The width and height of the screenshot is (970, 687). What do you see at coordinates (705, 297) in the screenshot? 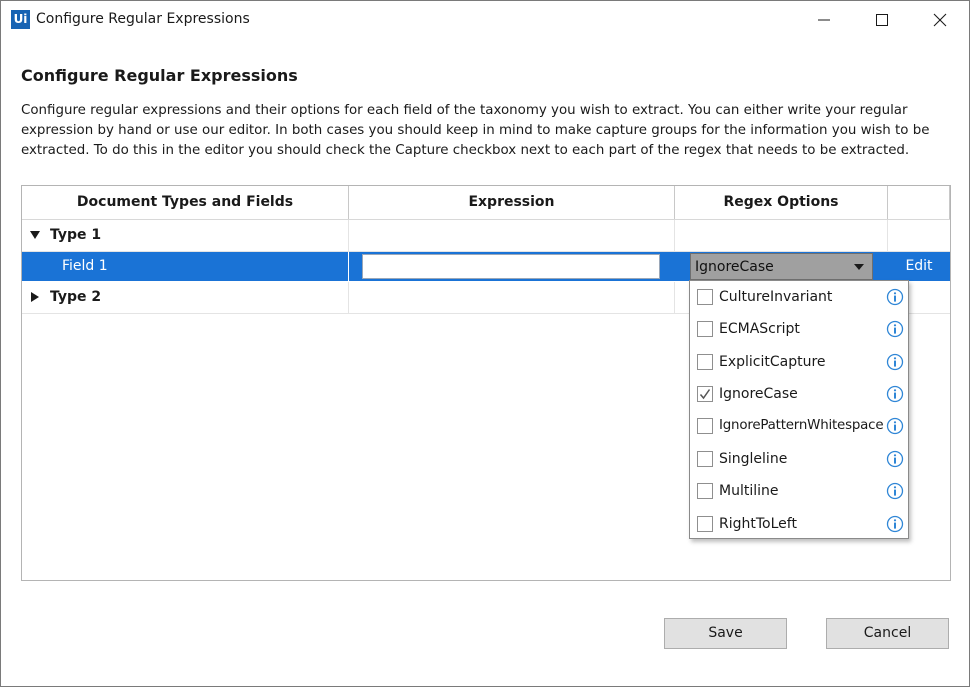
I see `culture-invariant-checkbox` at bounding box center [705, 297].